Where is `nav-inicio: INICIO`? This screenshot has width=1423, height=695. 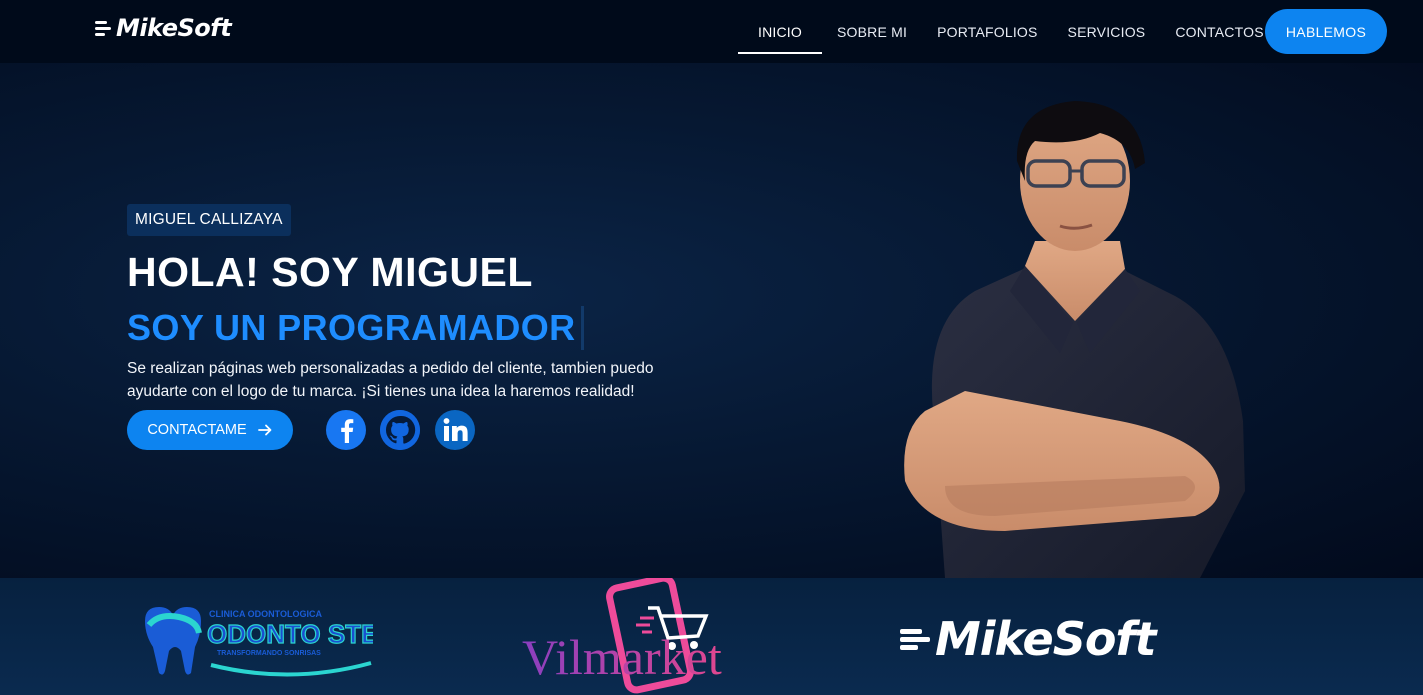 nav-inicio: INICIO is located at coordinates (780, 31).